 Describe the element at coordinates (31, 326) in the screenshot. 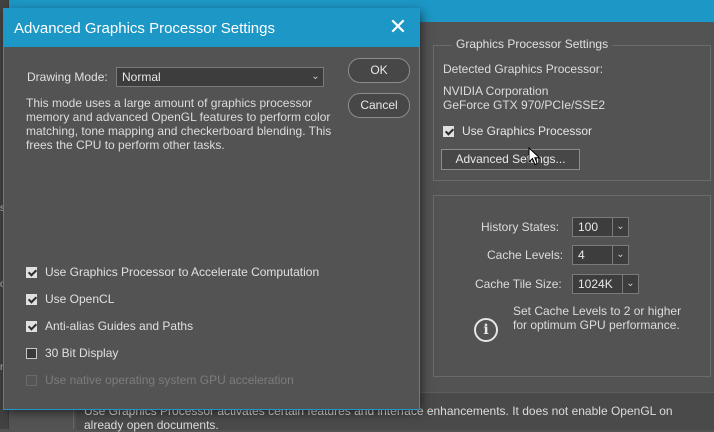

I see `anti-alias-checkbox` at that location.